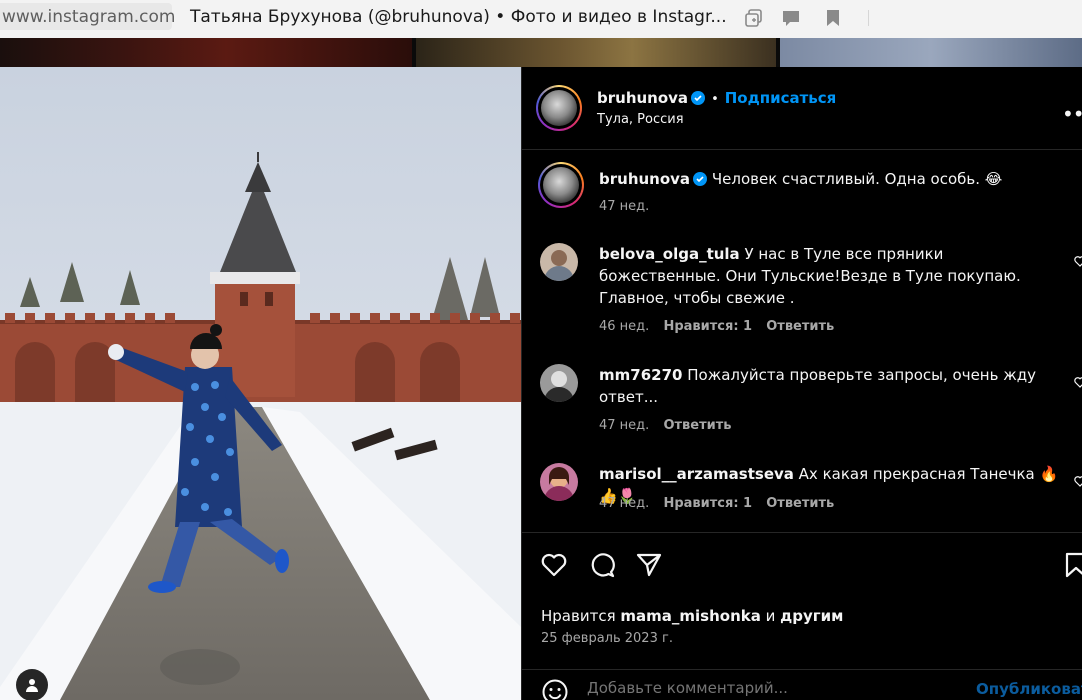  I want to click on share-icon, so click(649, 565).